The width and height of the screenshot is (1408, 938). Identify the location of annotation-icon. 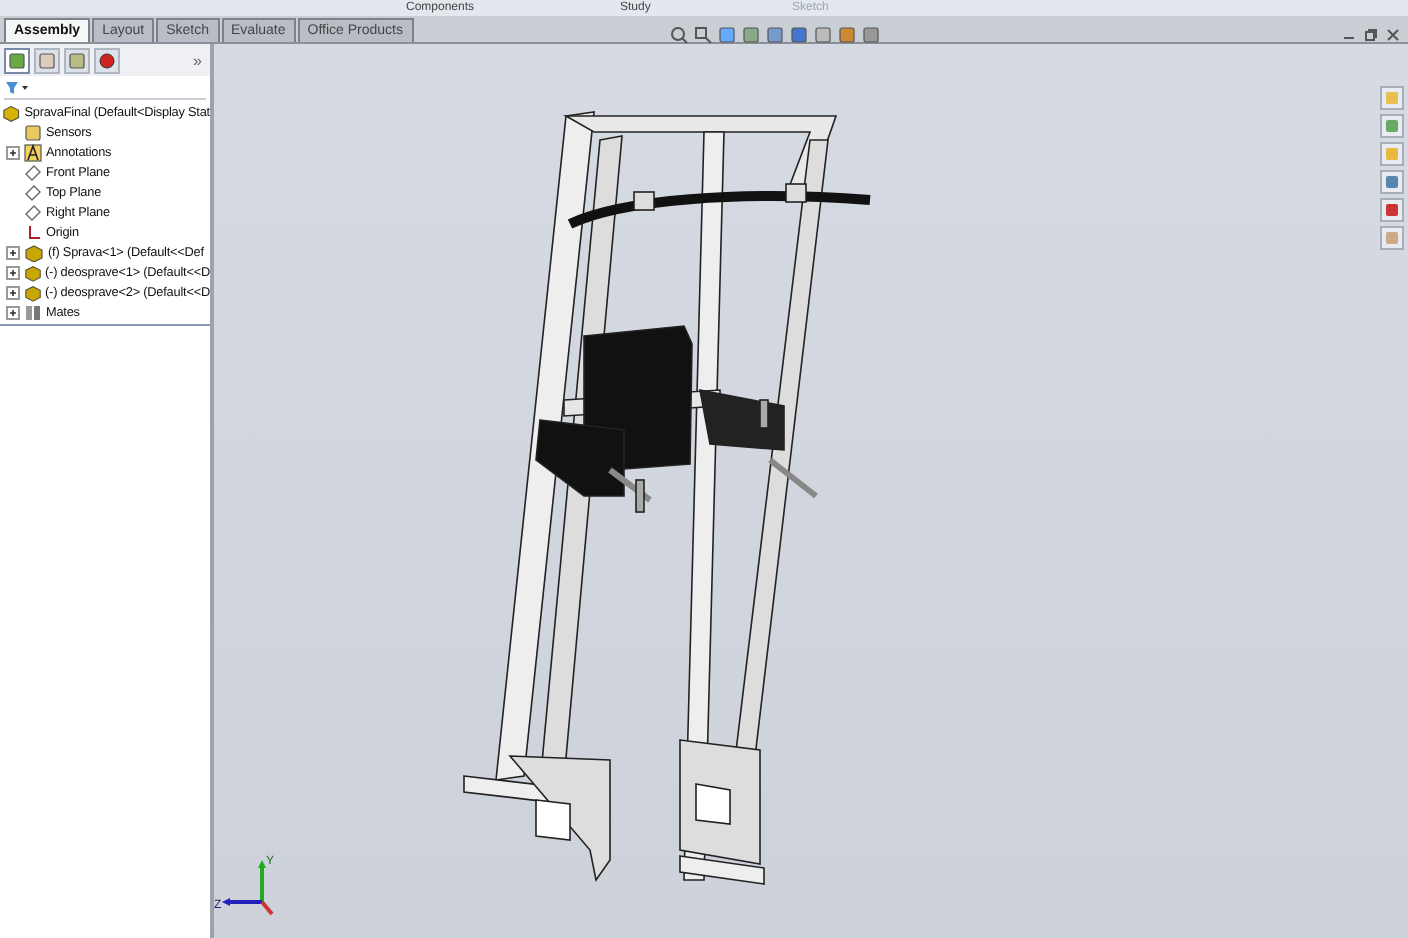
(33, 152).